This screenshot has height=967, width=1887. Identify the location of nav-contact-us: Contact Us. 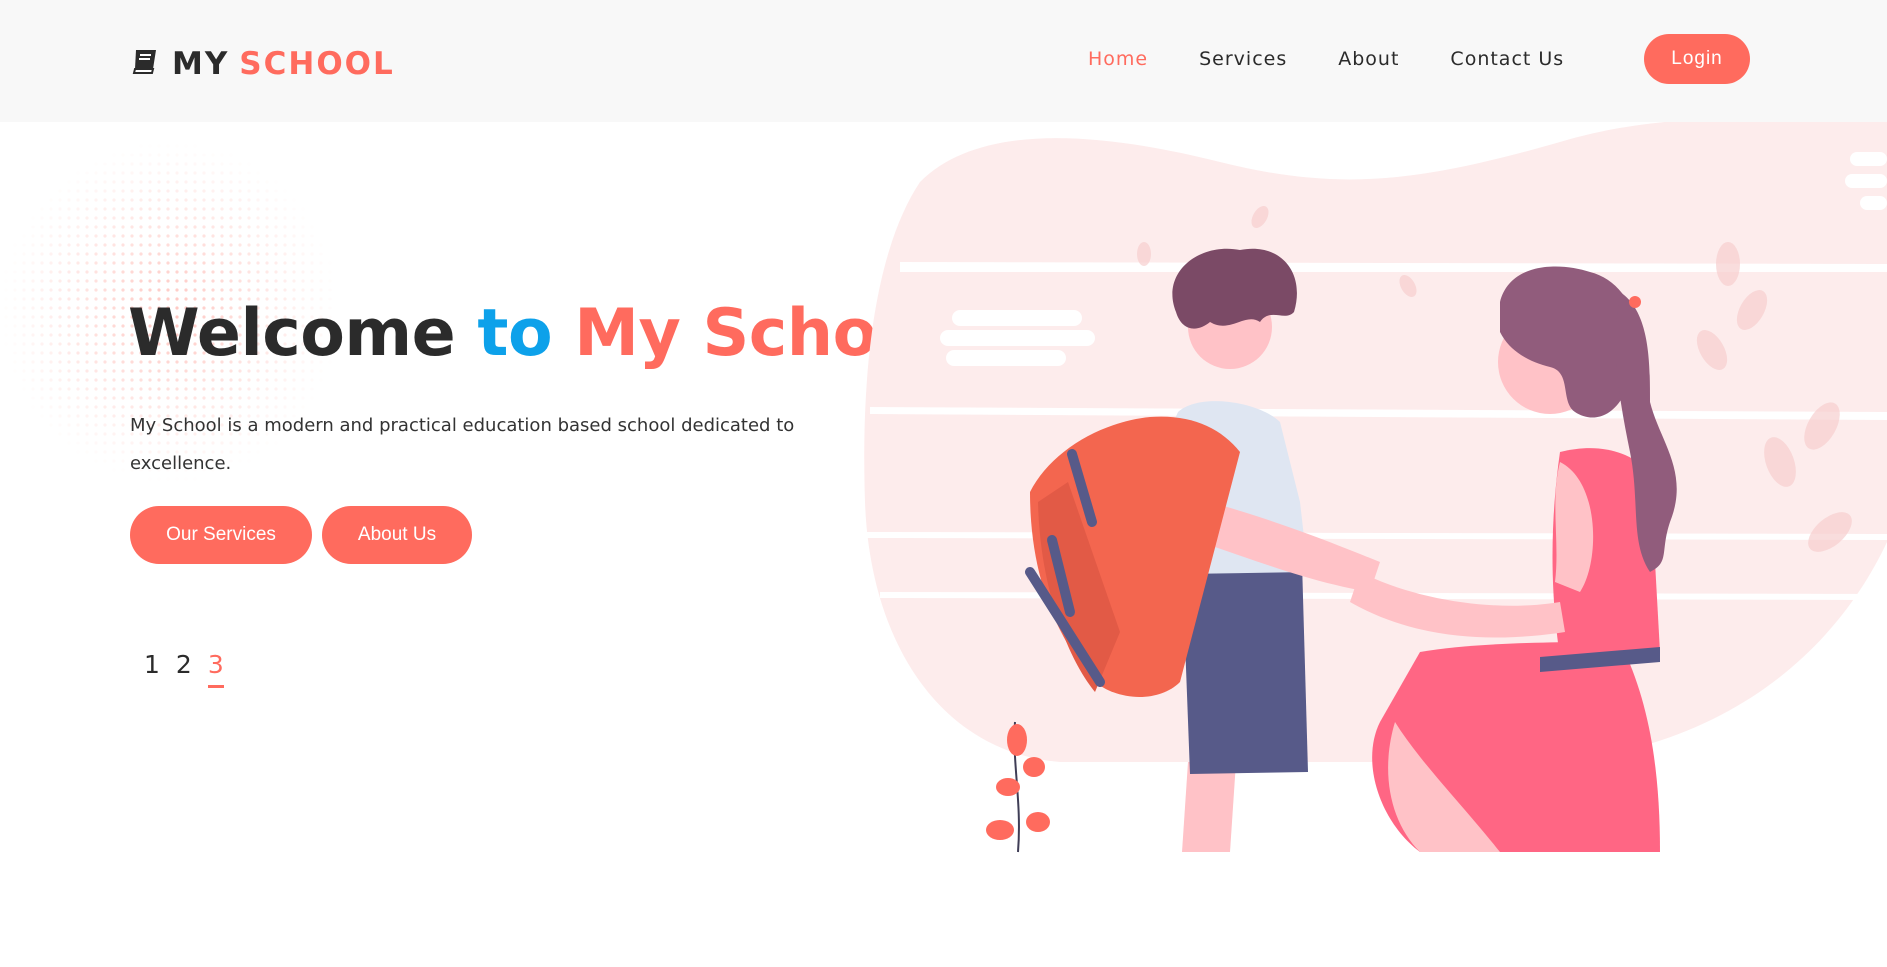
(1507, 59).